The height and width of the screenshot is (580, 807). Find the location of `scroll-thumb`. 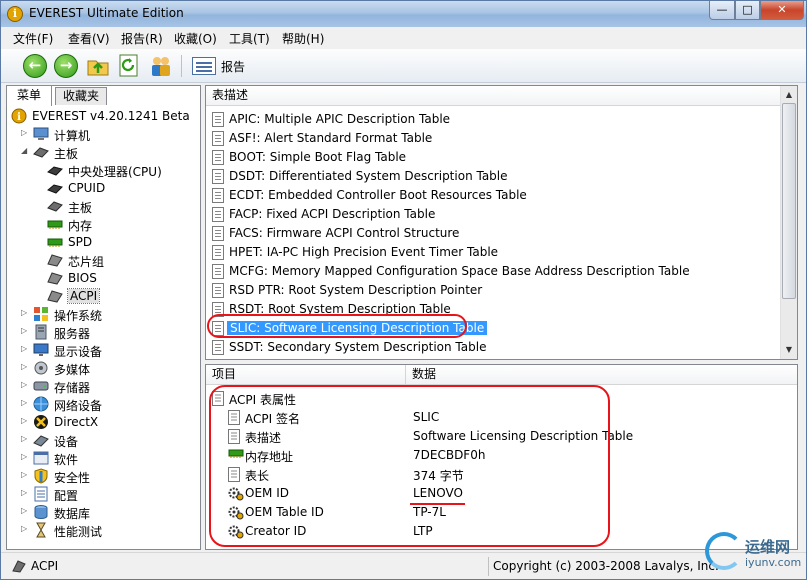

scroll-thumb is located at coordinates (789, 201).